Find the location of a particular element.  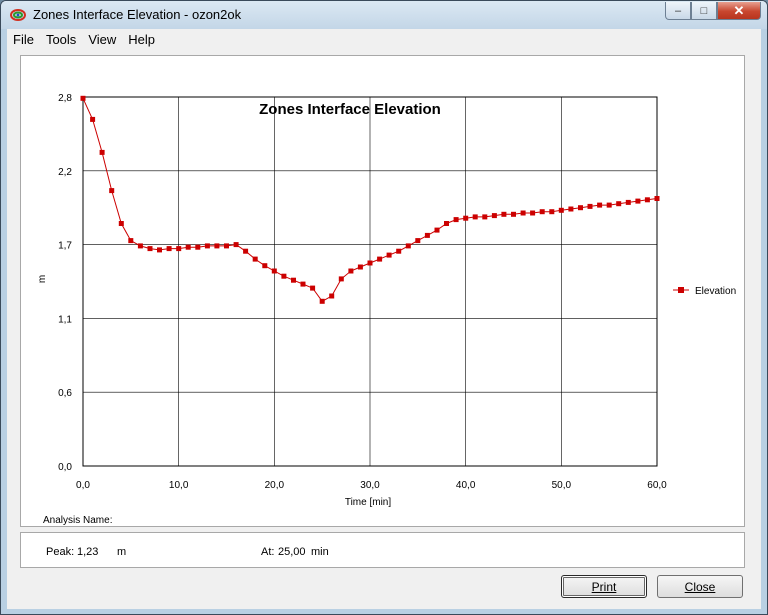

close-button: Close is located at coordinates (700, 586).